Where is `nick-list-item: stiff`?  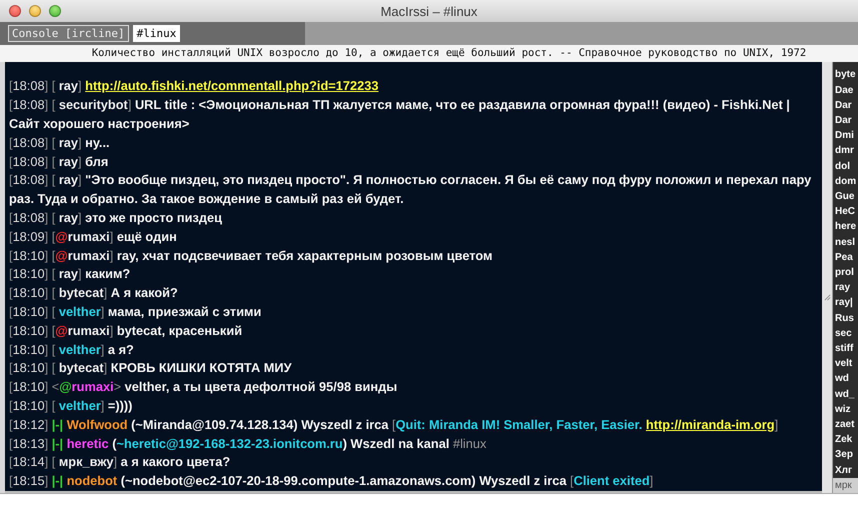 nick-list-item: stiff is located at coordinates (845, 348).